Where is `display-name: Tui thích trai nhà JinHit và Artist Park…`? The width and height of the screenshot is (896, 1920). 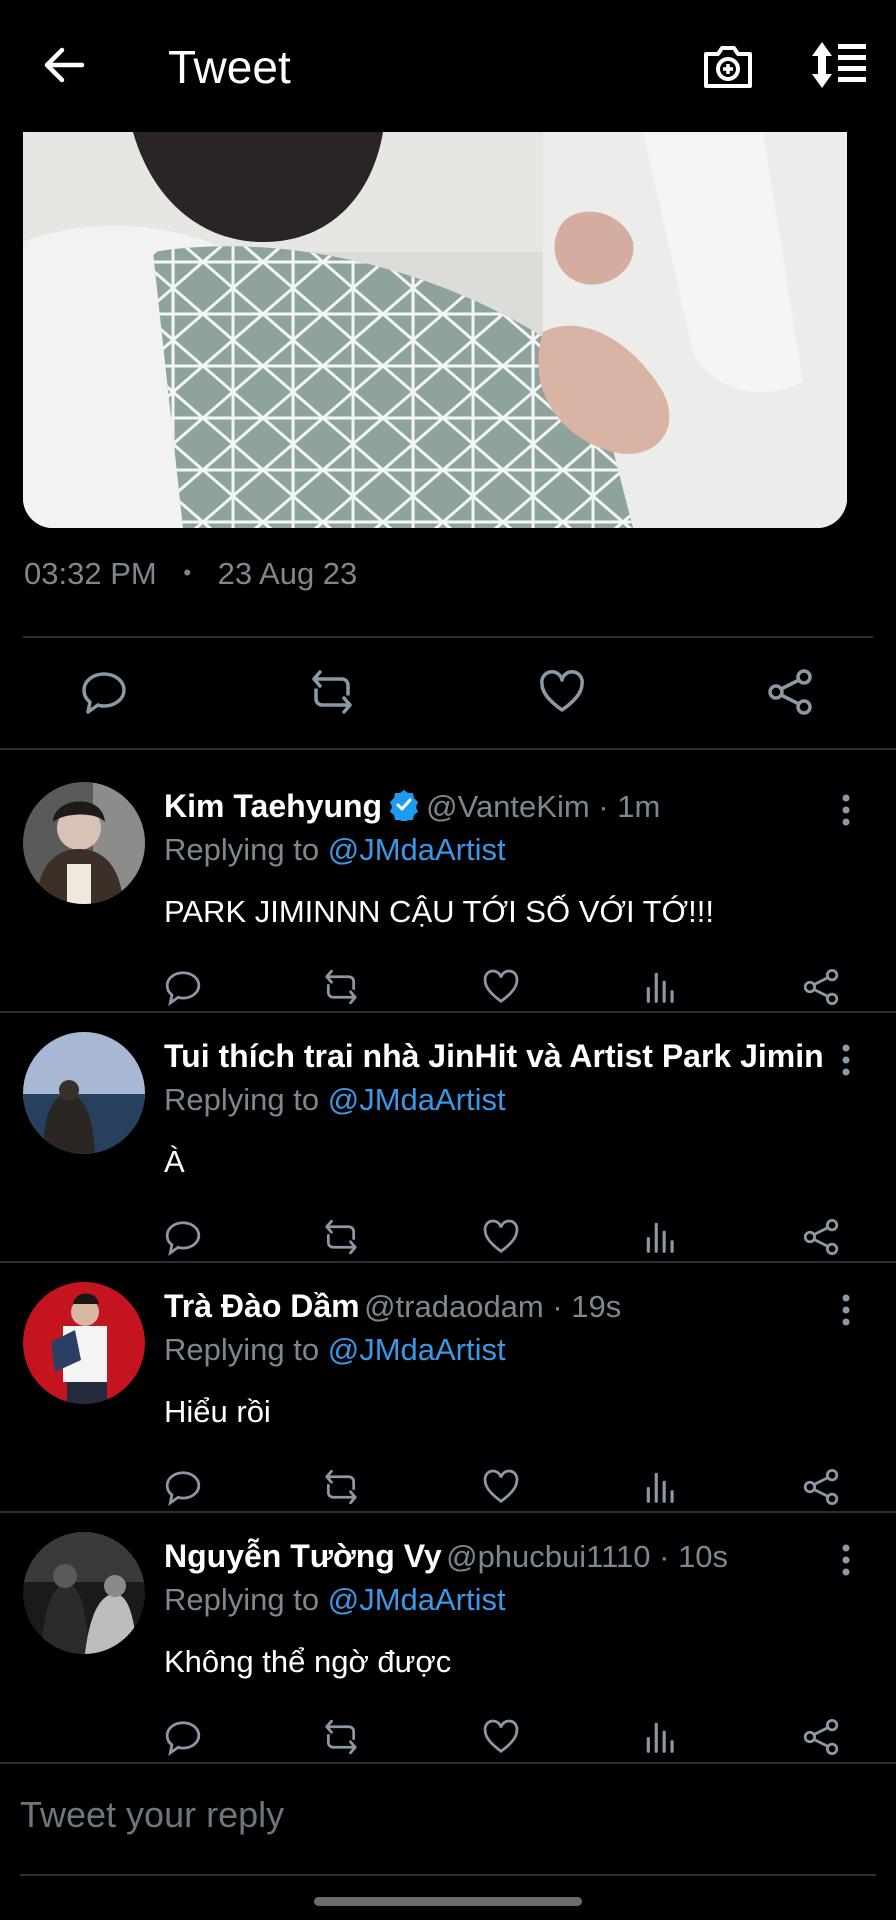
display-name: Tui thích trai nhà JinHit và Artist Park… is located at coordinates (494, 1056).